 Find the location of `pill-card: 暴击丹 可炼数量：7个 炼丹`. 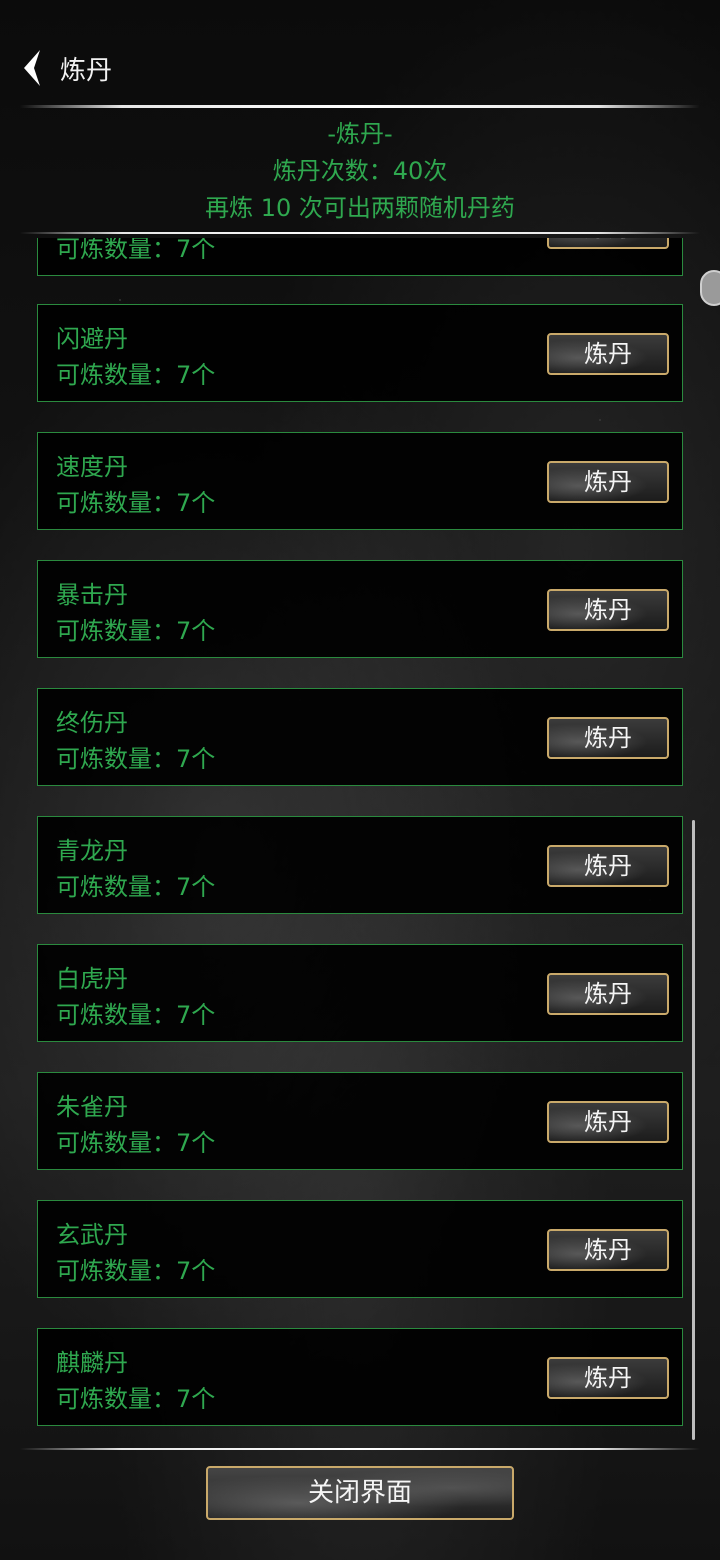

pill-card: 暴击丹 可炼数量：7个 炼丹 is located at coordinates (360, 609).